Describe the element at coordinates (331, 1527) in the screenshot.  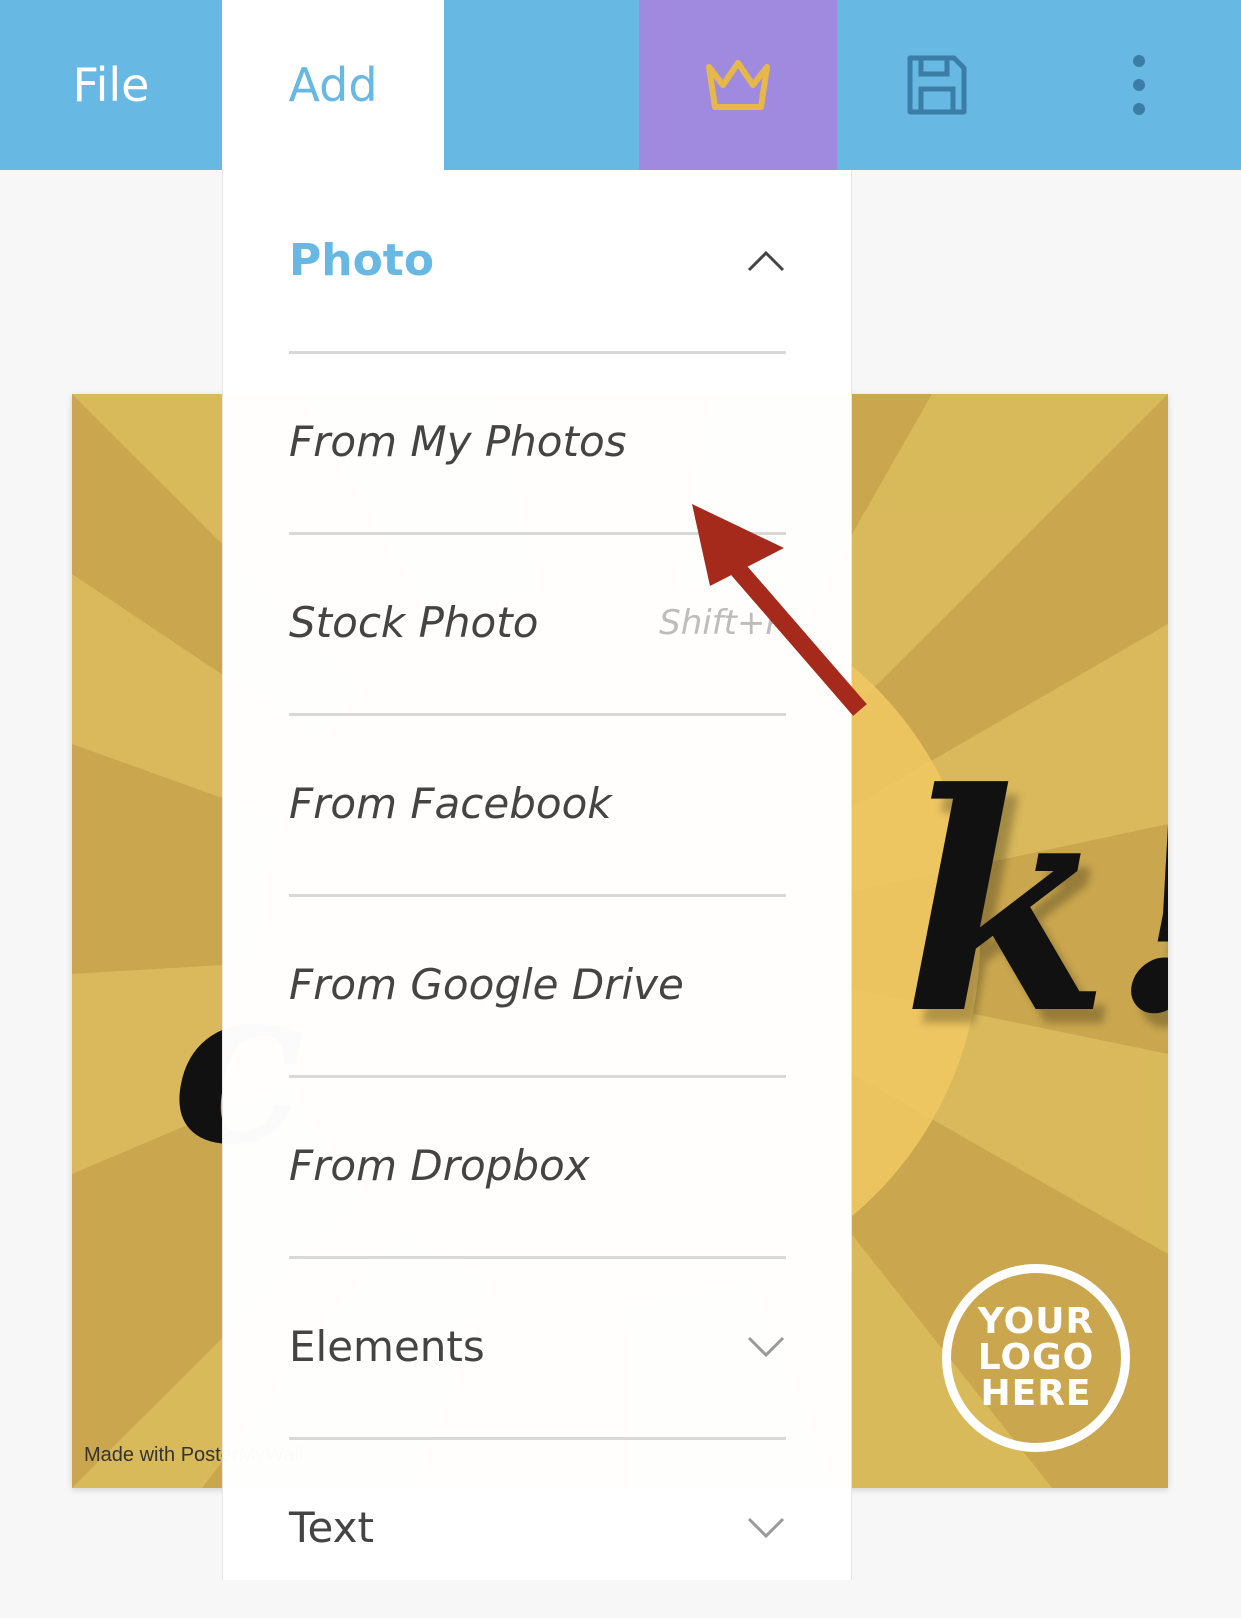
I see `text-section-label: Text` at that location.